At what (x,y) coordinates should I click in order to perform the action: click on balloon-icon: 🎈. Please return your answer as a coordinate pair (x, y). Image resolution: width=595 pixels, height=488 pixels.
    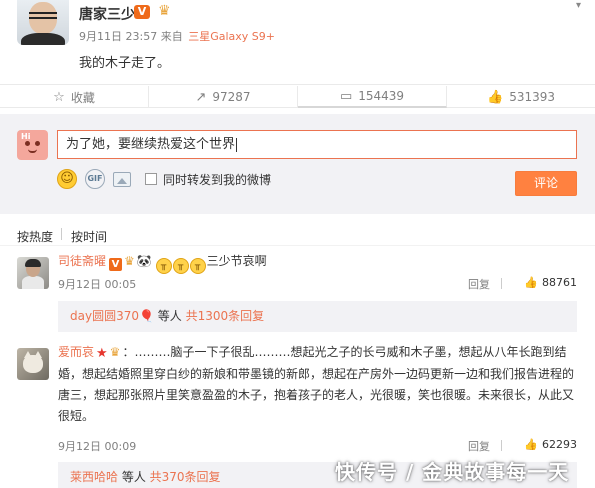
    Looking at the image, I should click on (146, 316).